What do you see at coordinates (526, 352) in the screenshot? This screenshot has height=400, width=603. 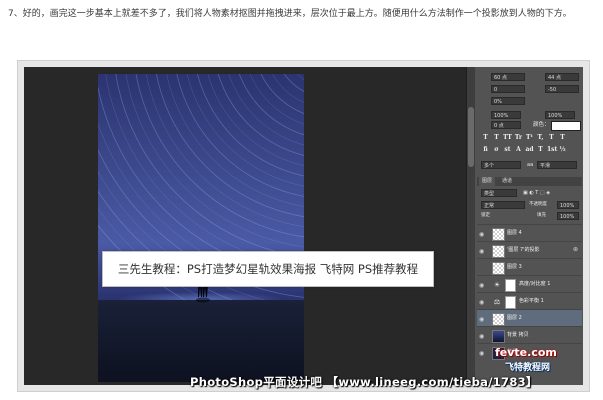 I see `fevte-logo-text: fevte.com` at bounding box center [526, 352].